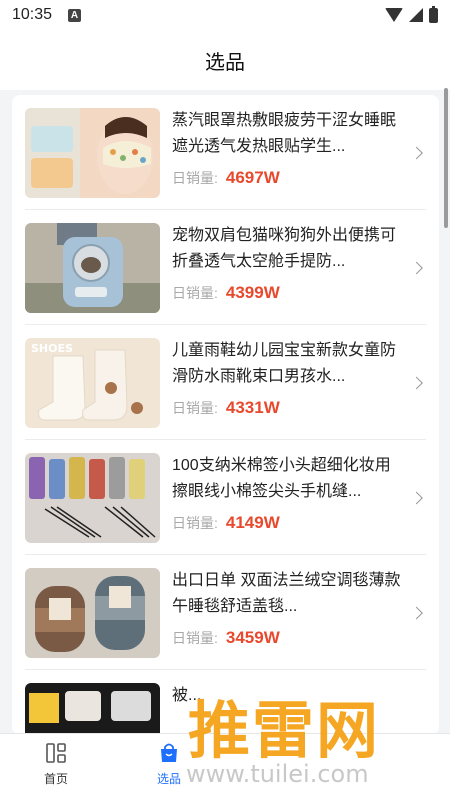  I want to click on daily-sales: 日销量: 4331W, so click(226, 408).